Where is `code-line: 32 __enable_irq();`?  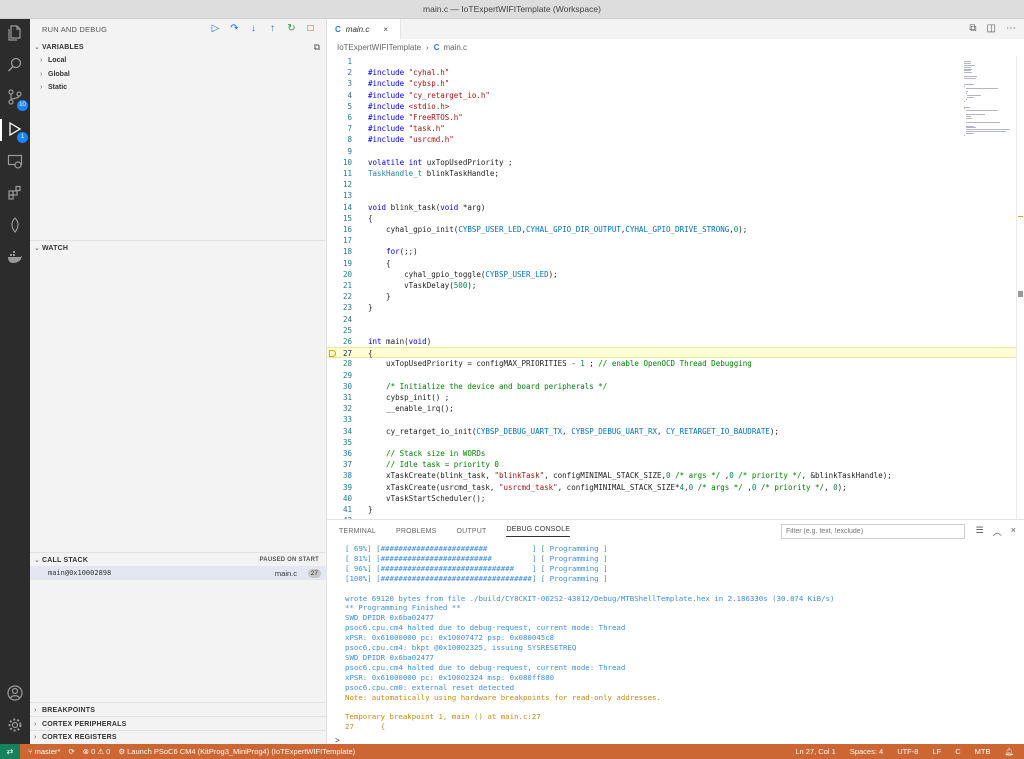 code-line: 32 __enable_irq(); is located at coordinates (672, 408).